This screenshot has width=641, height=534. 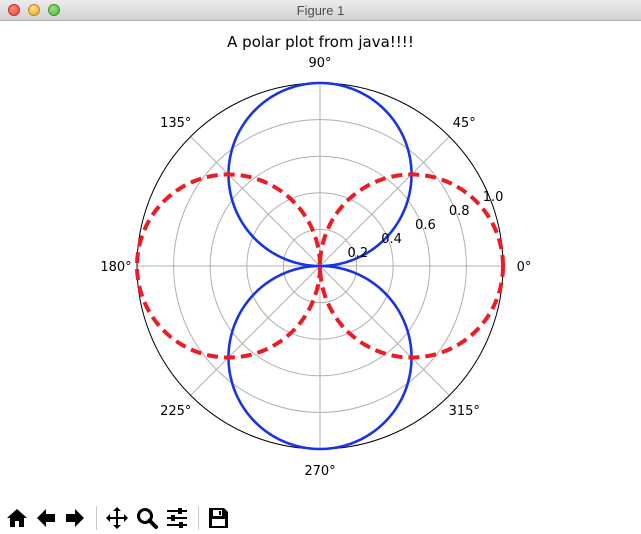 I want to click on theta-tick-label: 225°, so click(x=175, y=411).